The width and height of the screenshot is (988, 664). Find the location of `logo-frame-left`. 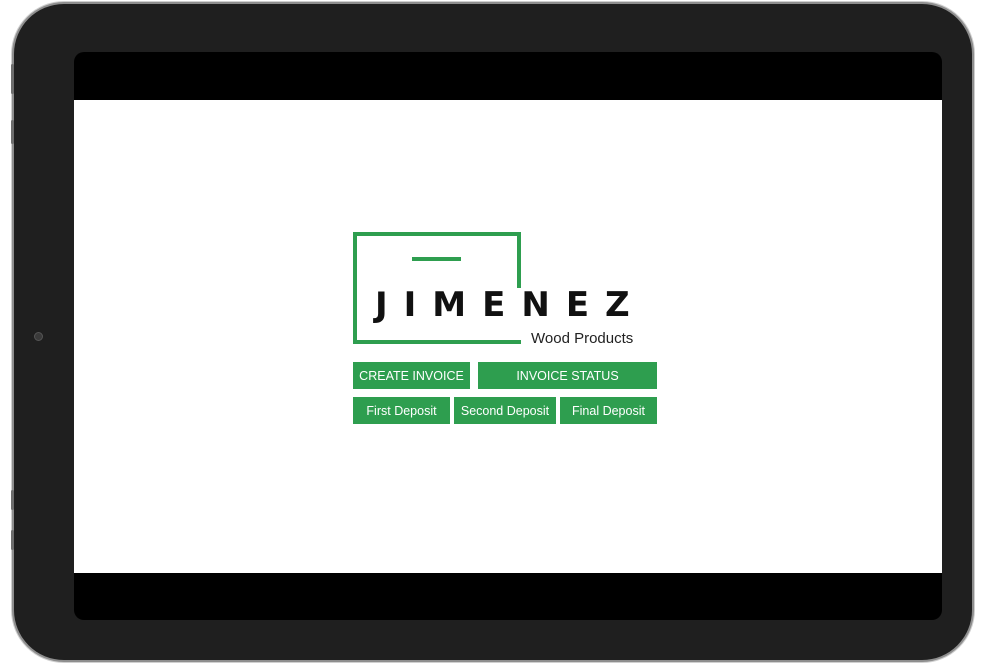

logo-frame-left is located at coordinates (355, 288).